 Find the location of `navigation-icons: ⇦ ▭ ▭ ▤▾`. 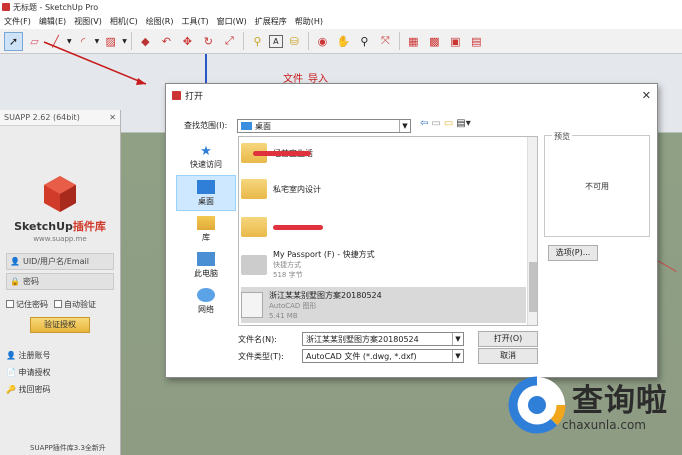

navigation-icons: ⇦ ▭ ▭ ▤▾ is located at coordinates (445, 123).